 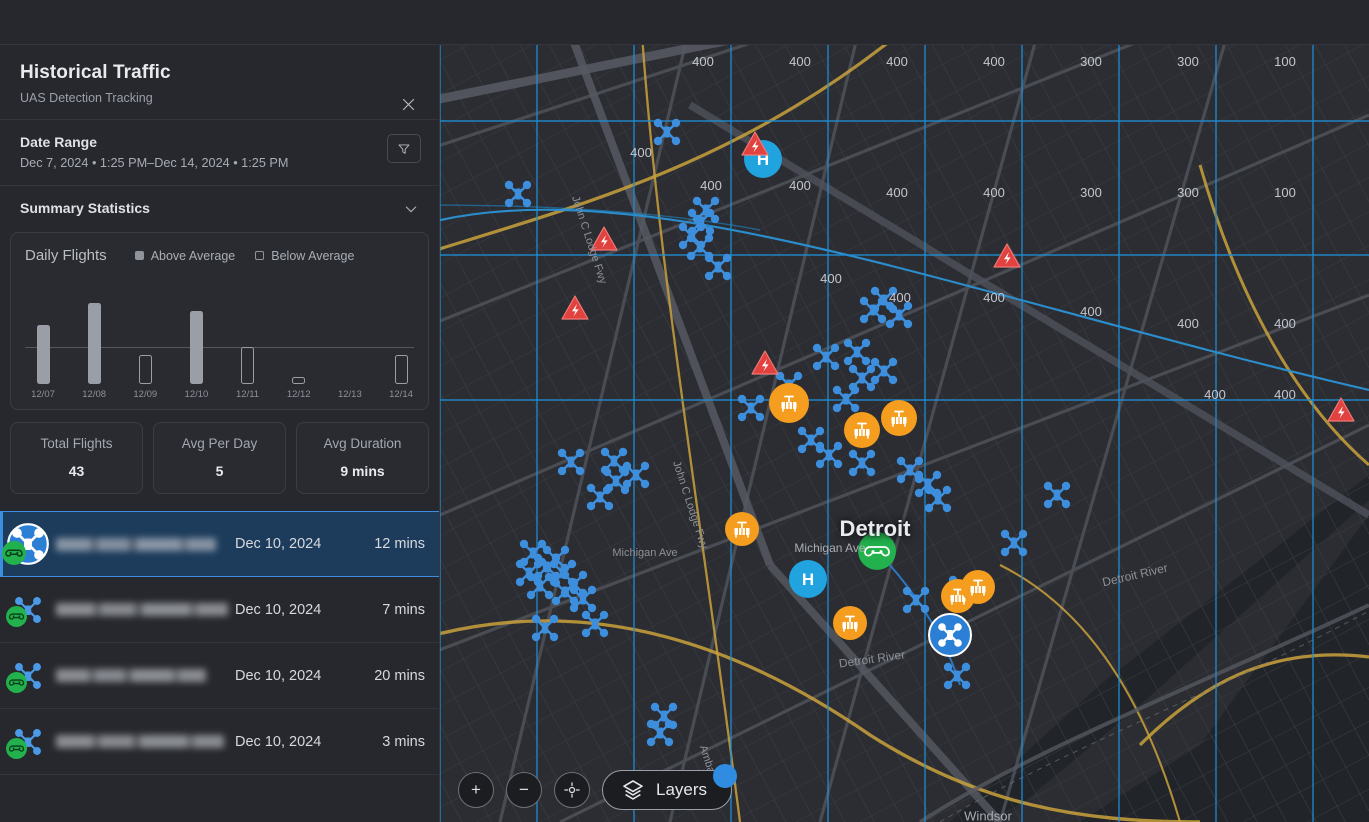 What do you see at coordinates (86, 98) in the screenshot?
I see `panel-subtitle: UAS Detection Tracking` at bounding box center [86, 98].